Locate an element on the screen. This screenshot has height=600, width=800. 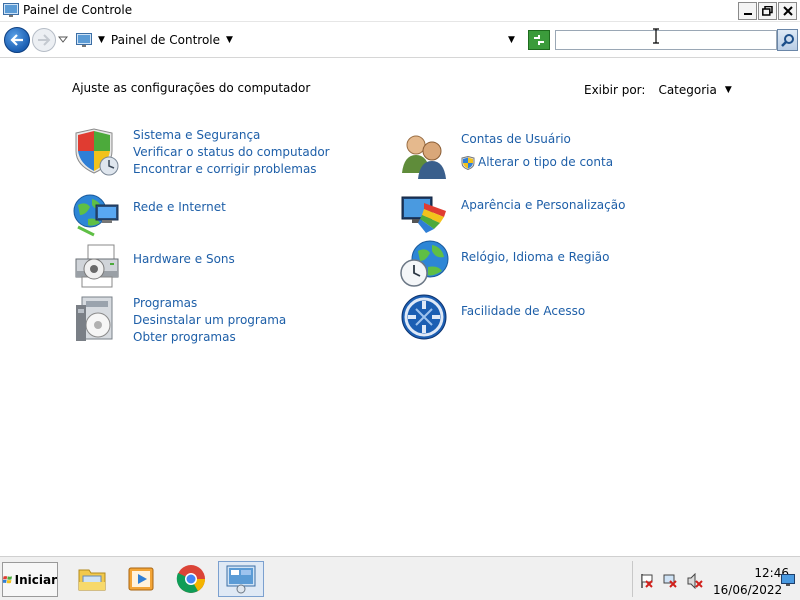
taskbar: Iniciar 12:46 16/06/2022 is located at coordinates (400, 578).